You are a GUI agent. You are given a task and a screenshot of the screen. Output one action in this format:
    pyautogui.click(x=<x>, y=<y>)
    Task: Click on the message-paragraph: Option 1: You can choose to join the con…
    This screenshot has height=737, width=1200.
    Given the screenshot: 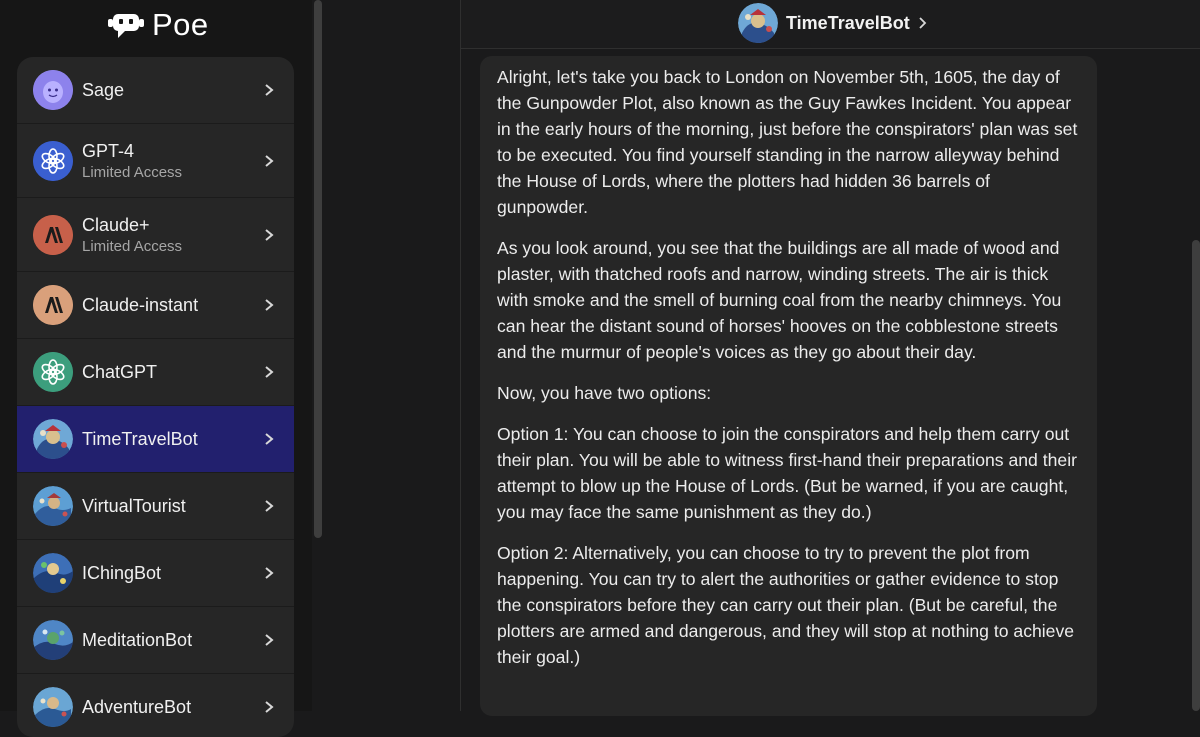 What is the action you would take?
    pyautogui.click(x=787, y=473)
    